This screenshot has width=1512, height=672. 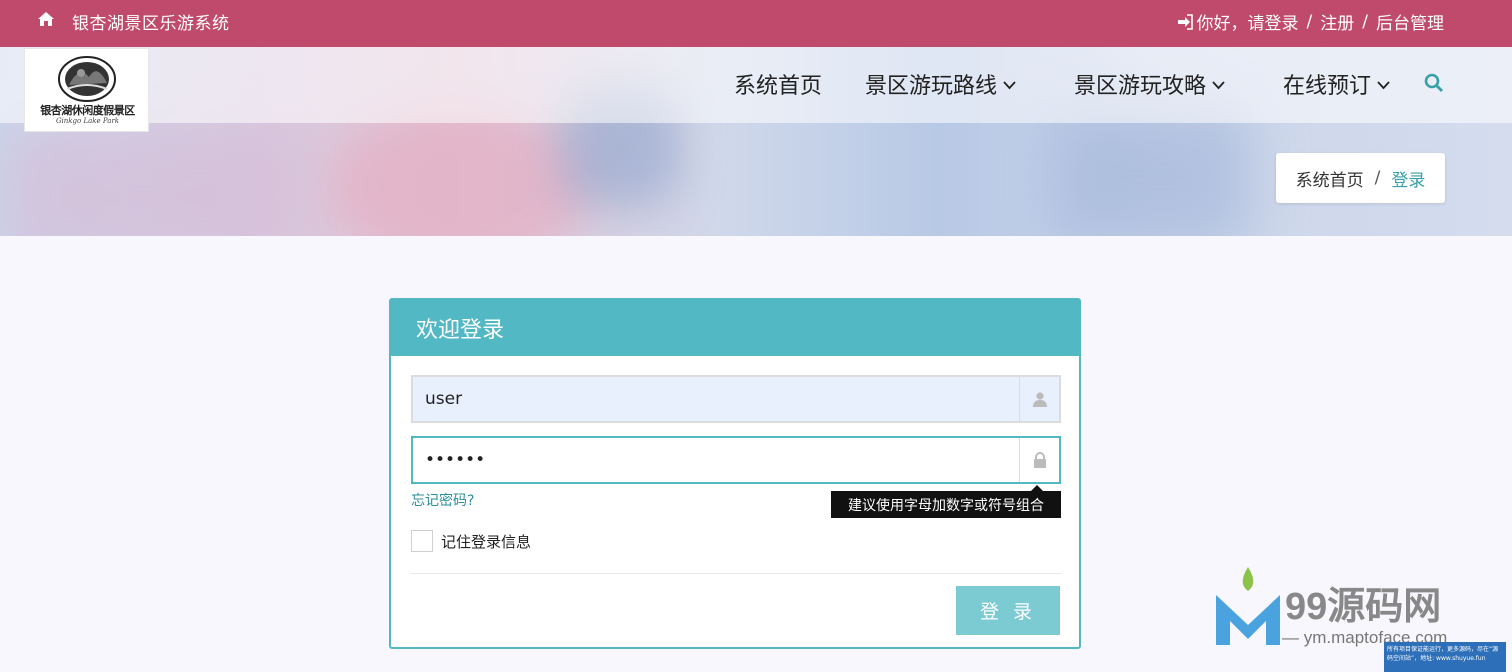 What do you see at coordinates (46, 19) in the screenshot?
I see `home-icon` at bounding box center [46, 19].